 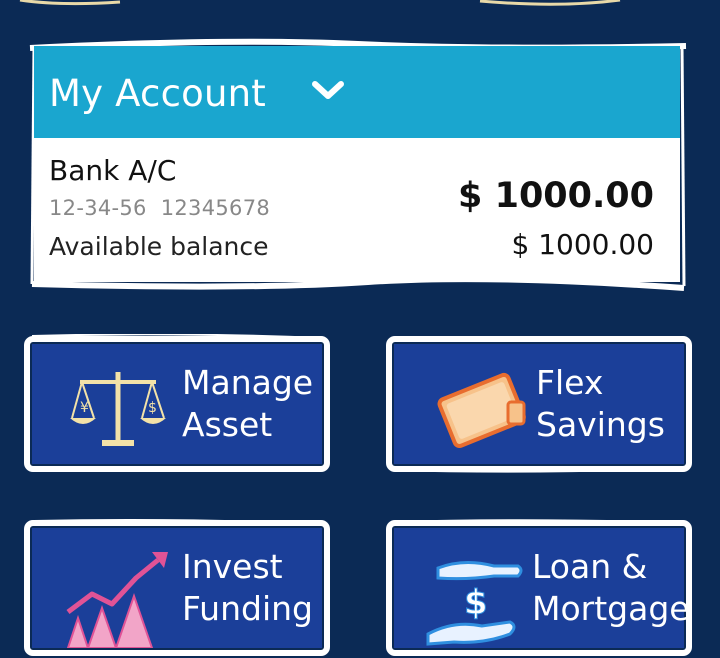 I want to click on sort-code: 12-34-56, so click(x=98, y=208).